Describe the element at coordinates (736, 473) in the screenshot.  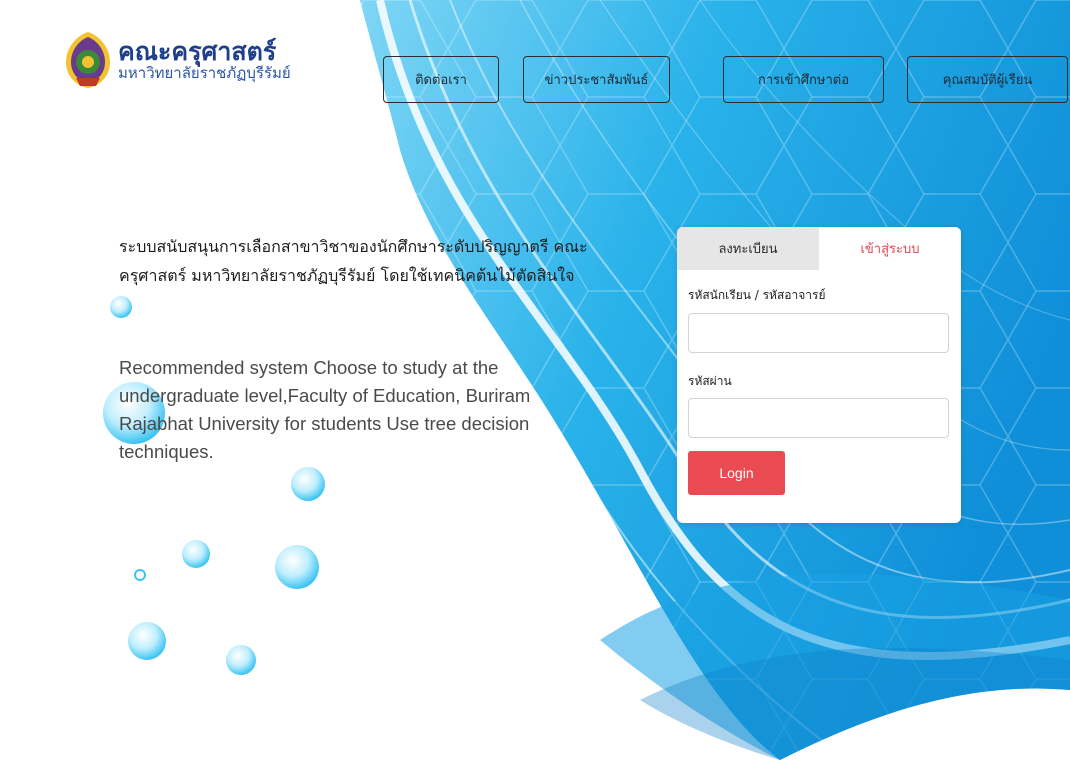
I see `login-button: Login` at that location.